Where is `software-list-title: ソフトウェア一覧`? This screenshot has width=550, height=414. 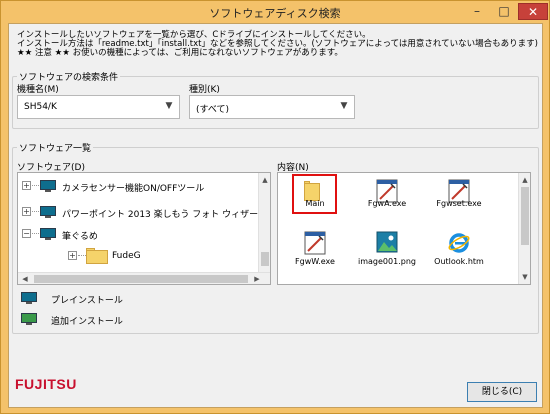 software-list-title: ソフトウェア一覧 is located at coordinates (55, 147).